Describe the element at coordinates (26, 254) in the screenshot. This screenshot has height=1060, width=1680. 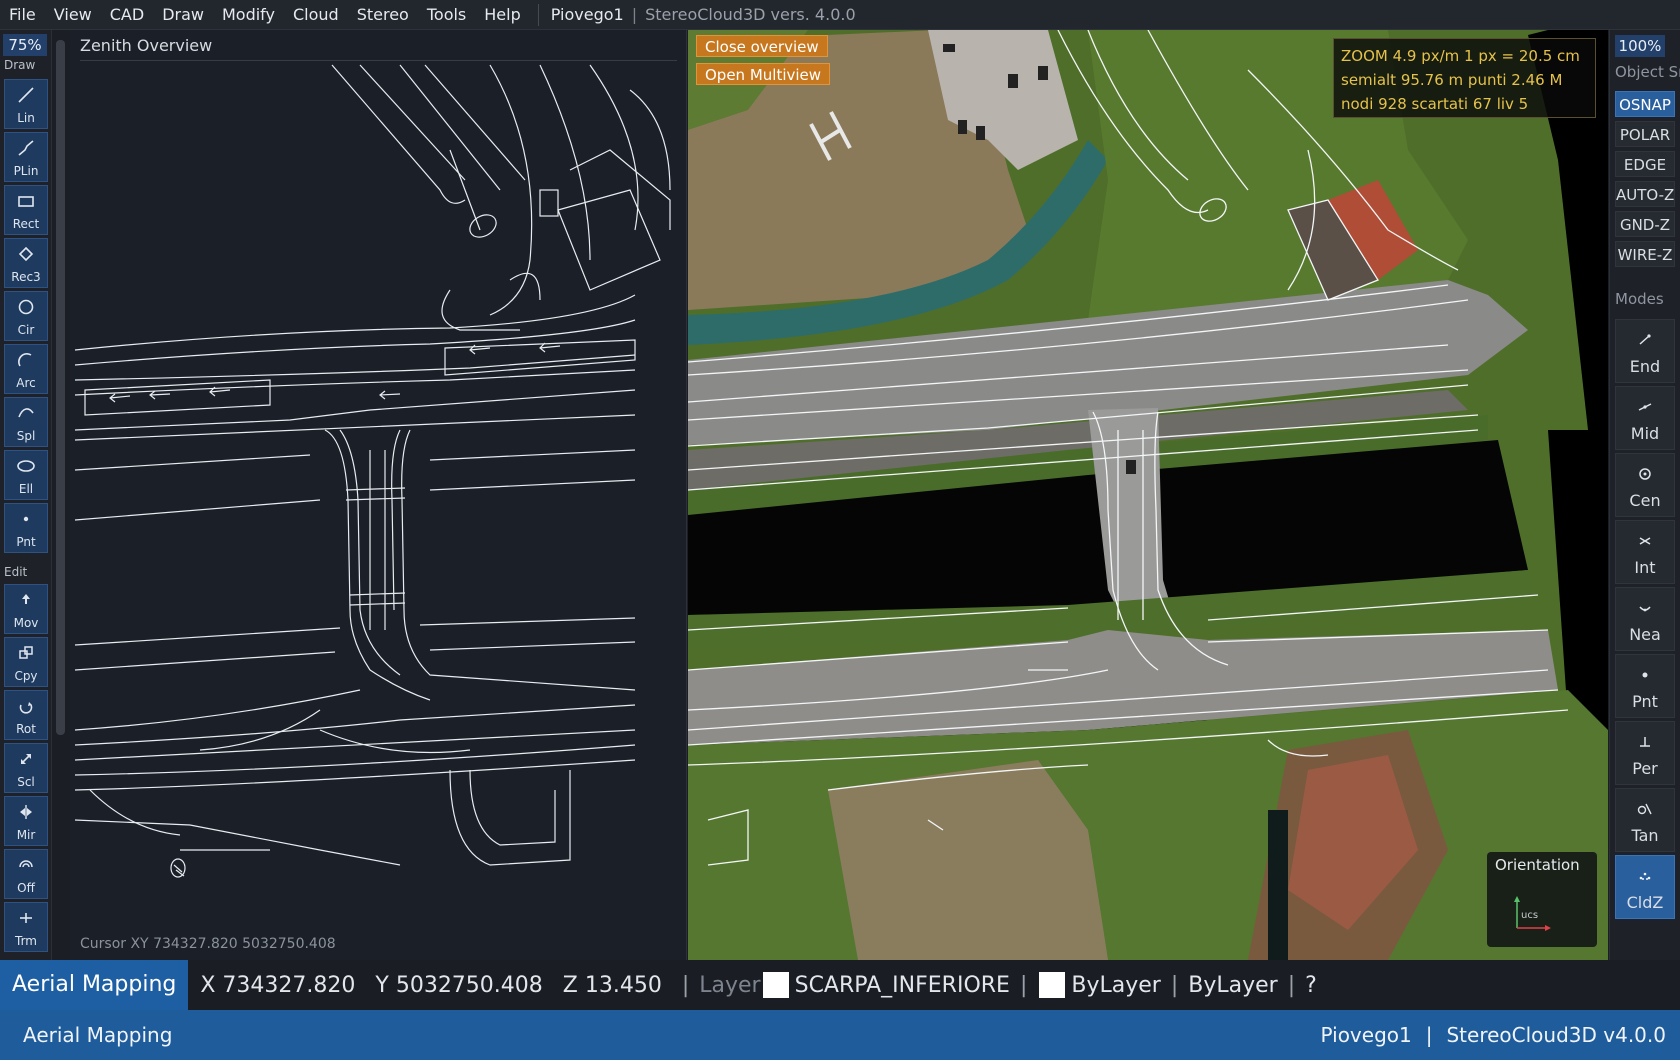
I see `rect3-icon` at that location.